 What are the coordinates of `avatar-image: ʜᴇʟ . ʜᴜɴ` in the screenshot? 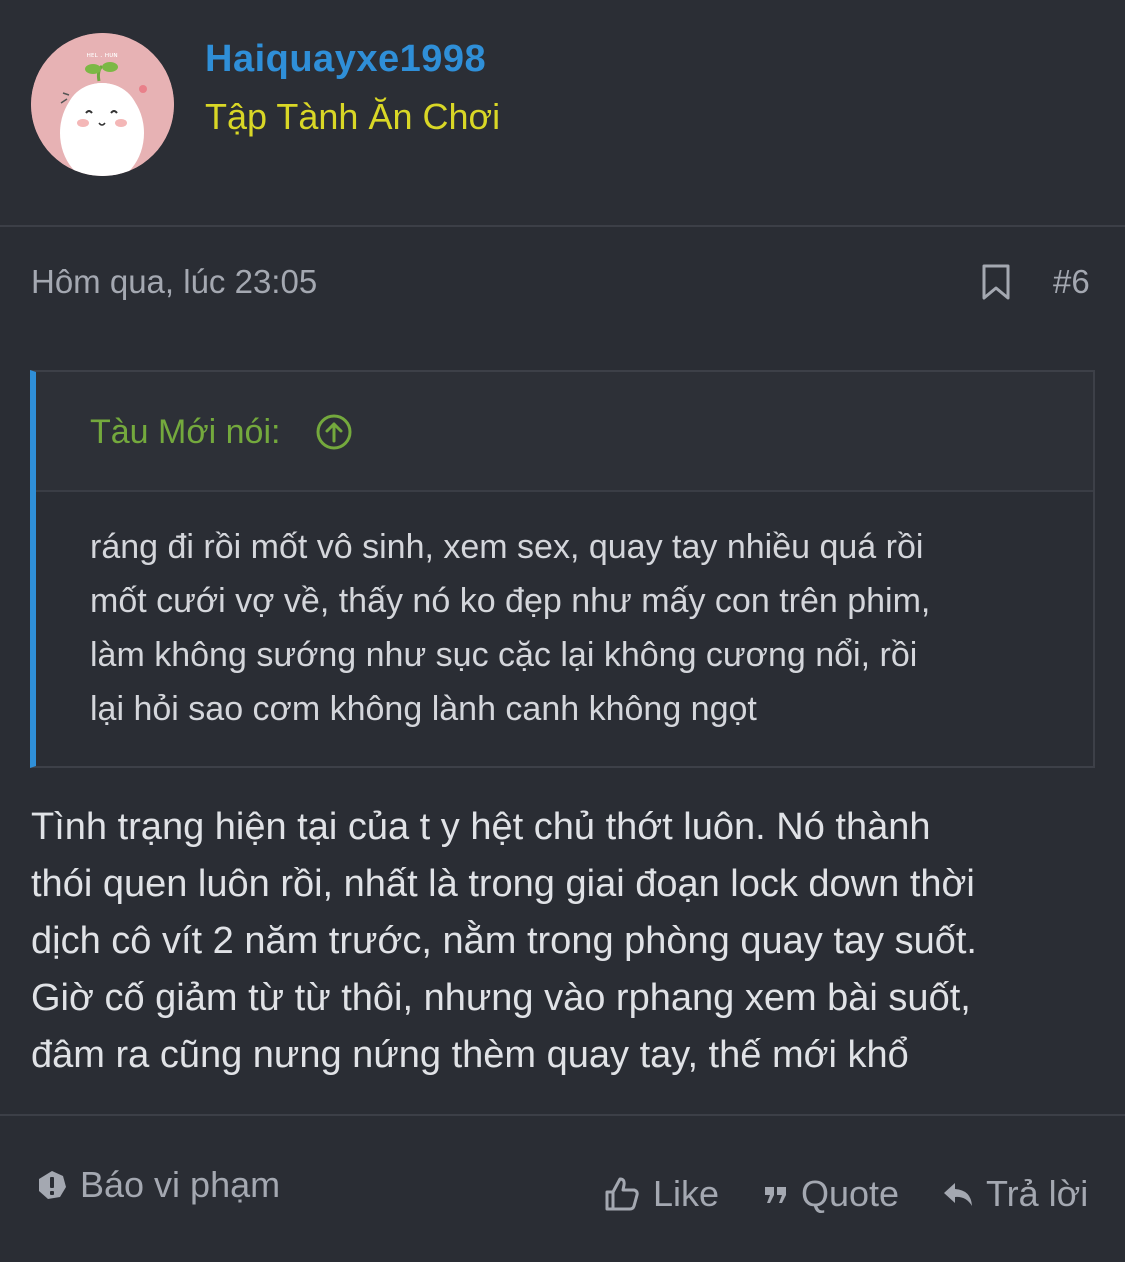 It's located at (102, 104).